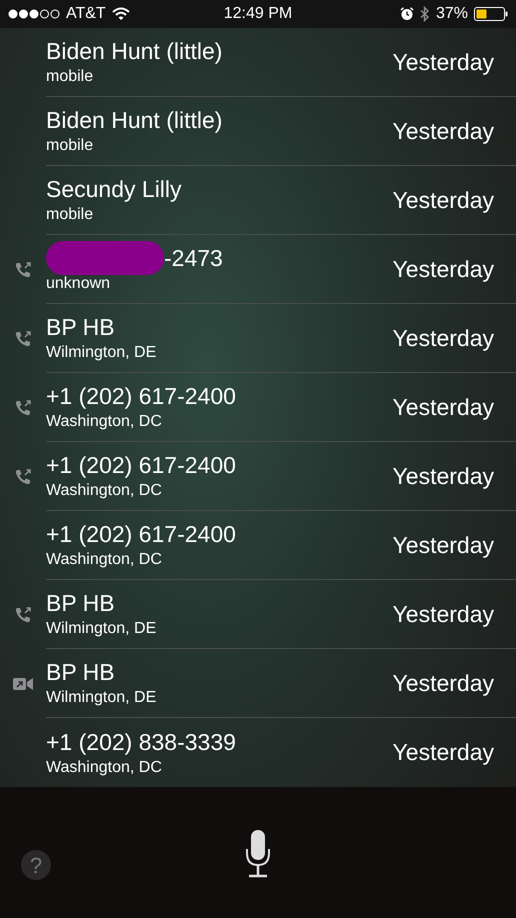  Describe the element at coordinates (258, 854) in the screenshot. I see `microphone-icon` at that location.